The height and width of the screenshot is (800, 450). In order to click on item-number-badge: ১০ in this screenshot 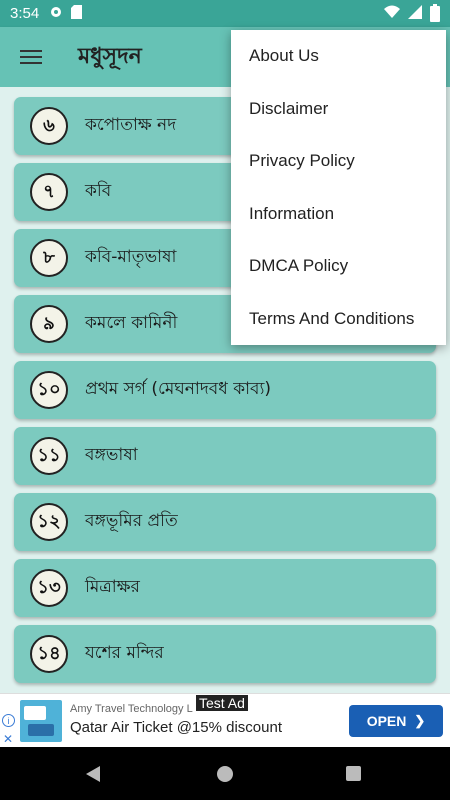, I will do `click(49, 390)`.